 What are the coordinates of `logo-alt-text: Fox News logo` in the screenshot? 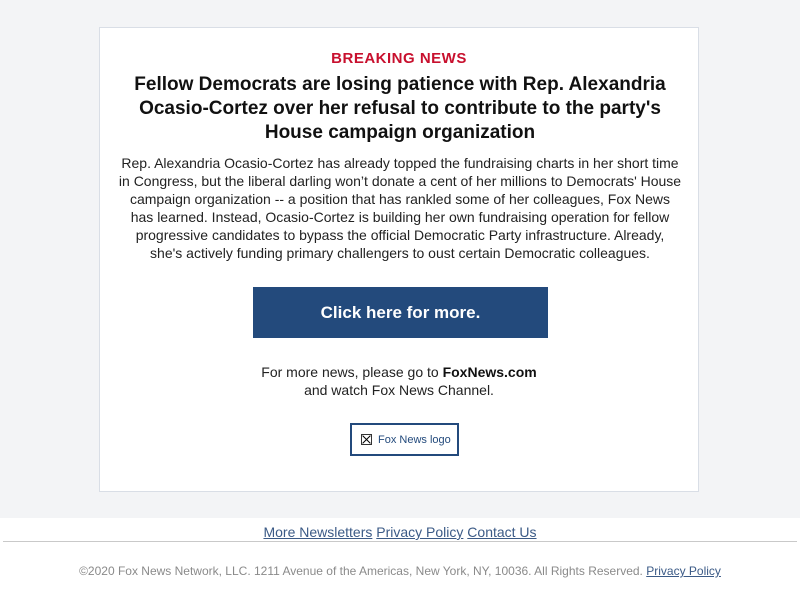 It's located at (414, 439).